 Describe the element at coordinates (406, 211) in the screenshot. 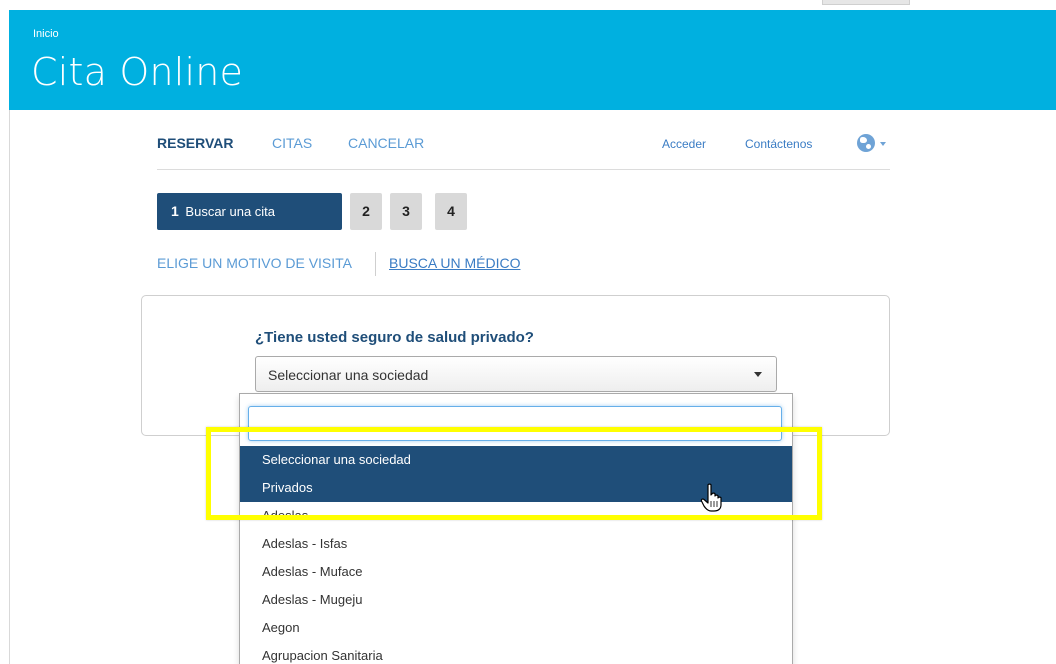

I see `step-3: 3` at that location.